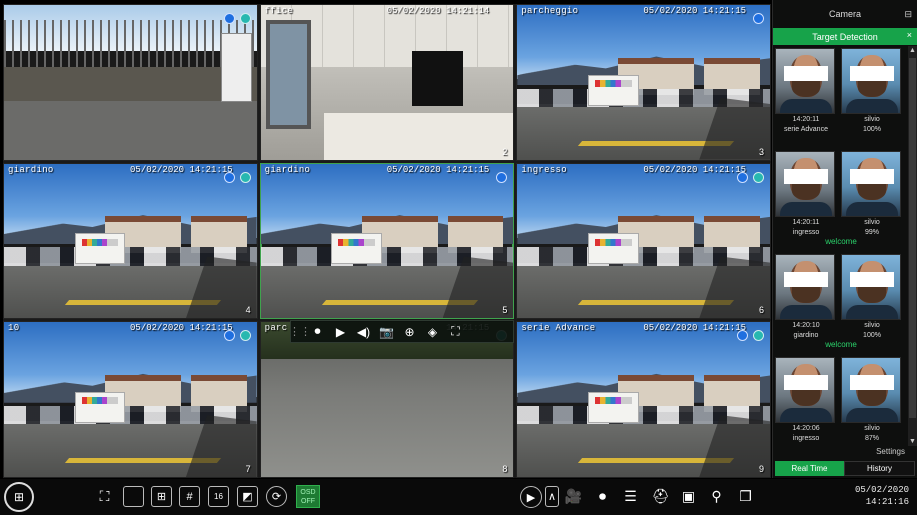 The image size is (917, 515). What do you see at coordinates (909, 35) in the screenshot?
I see `close-icon: ×` at bounding box center [909, 35].